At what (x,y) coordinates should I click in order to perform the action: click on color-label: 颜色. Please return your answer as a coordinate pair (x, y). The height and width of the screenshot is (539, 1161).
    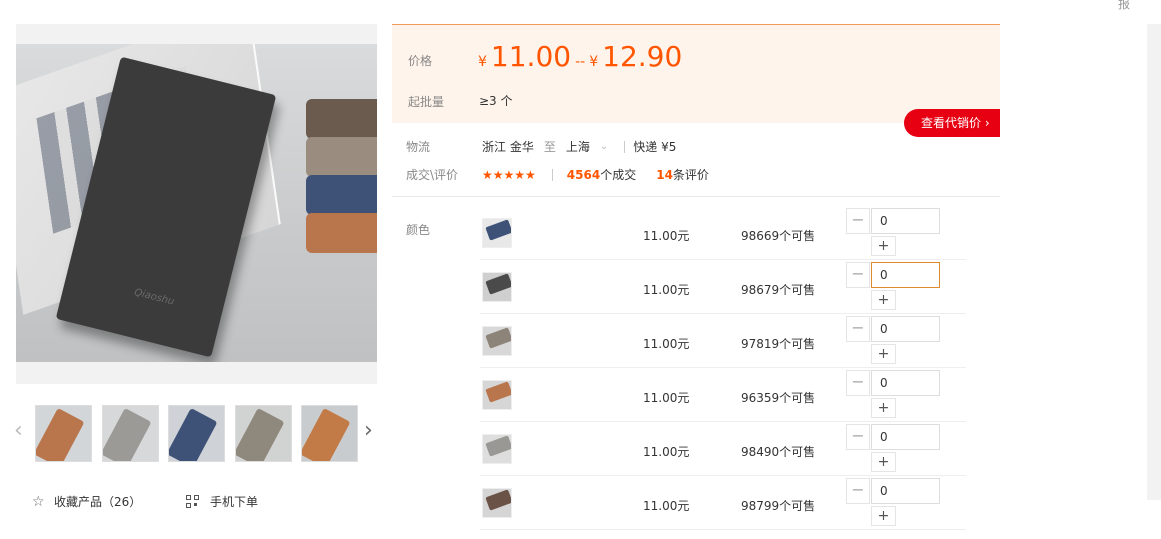
    Looking at the image, I should click on (418, 230).